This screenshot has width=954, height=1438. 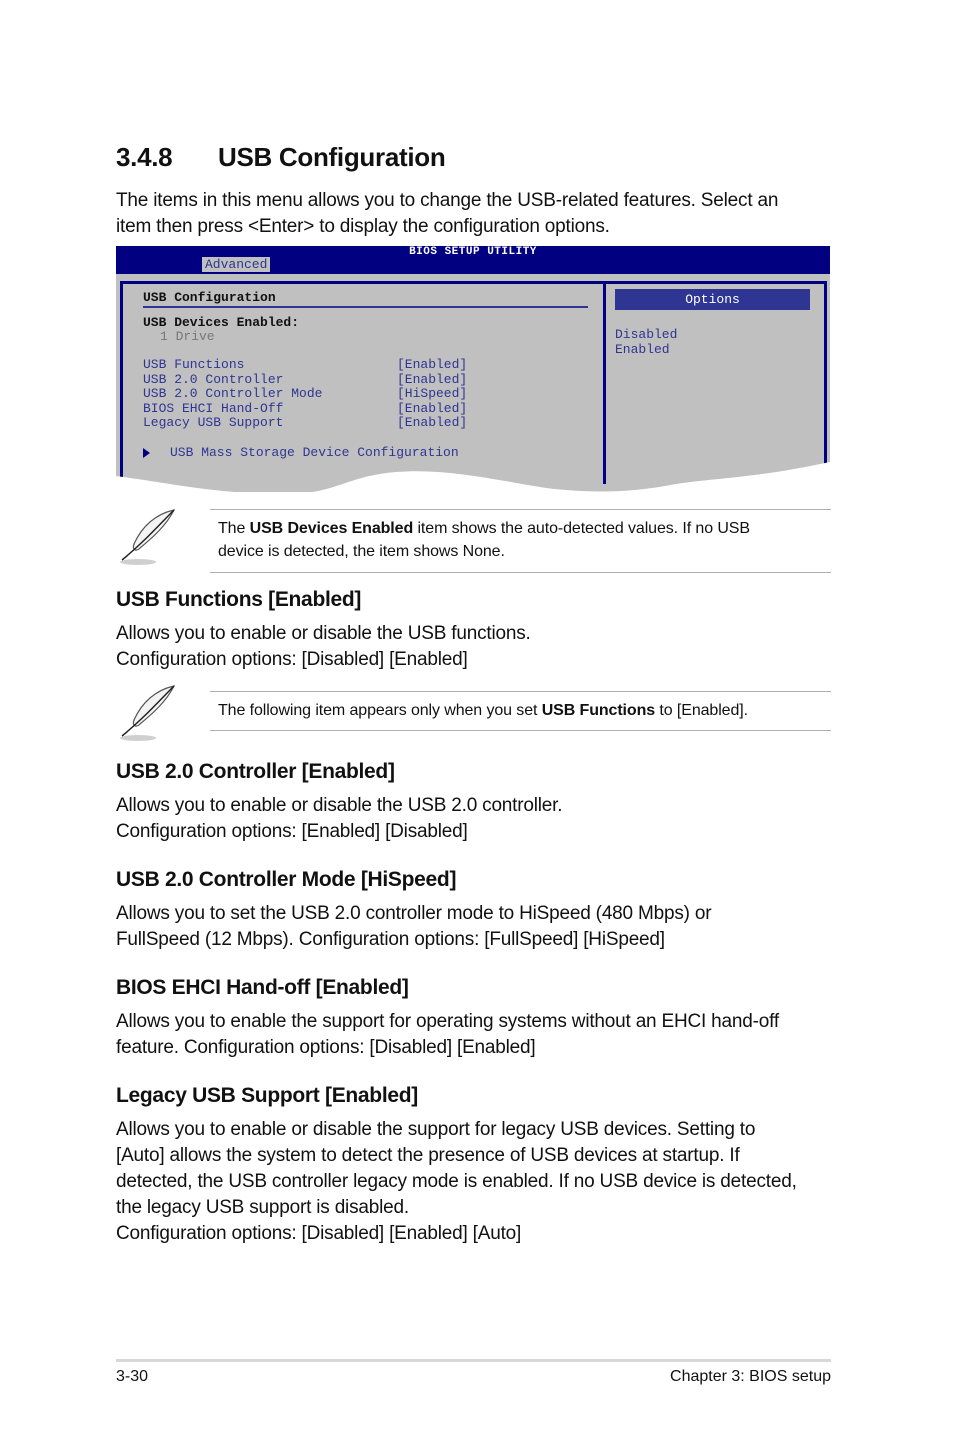 I want to click on bios-panel-title: USB Configuration, so click(x=209, y=297).